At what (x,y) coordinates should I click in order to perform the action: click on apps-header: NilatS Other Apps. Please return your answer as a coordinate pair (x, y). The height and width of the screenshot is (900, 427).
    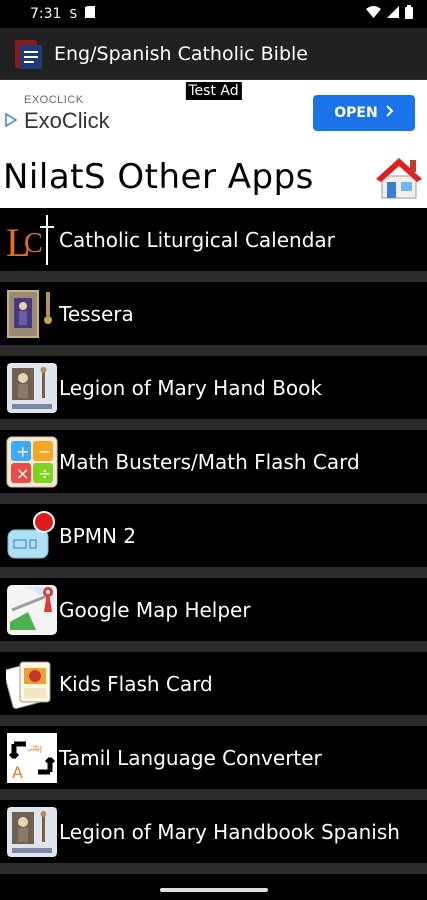
    Looking at the image, I should click on (213, 177).